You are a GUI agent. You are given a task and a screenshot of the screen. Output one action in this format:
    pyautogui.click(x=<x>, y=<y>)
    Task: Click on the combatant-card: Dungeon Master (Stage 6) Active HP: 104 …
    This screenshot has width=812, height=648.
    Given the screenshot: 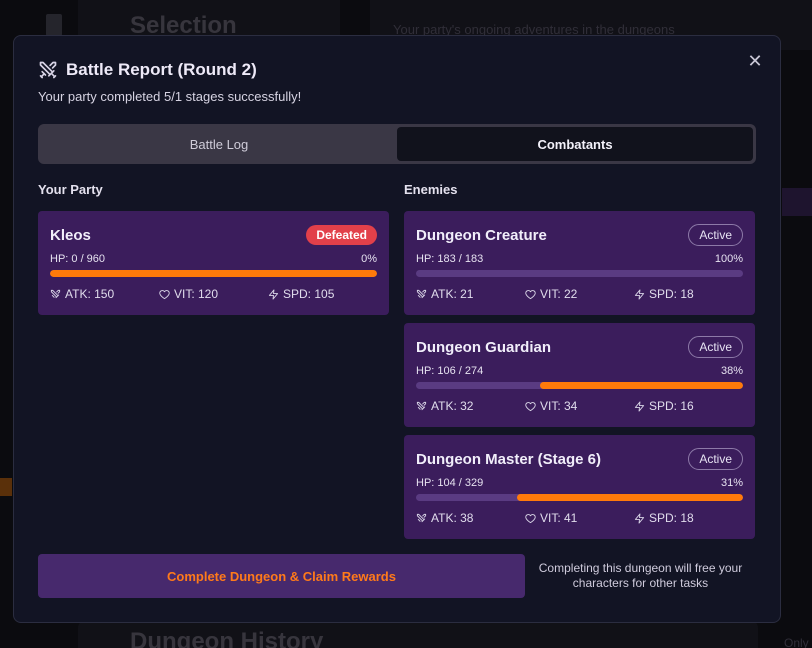 What is the action you would take?
    pyautogui.click(x=579, y=487)
    